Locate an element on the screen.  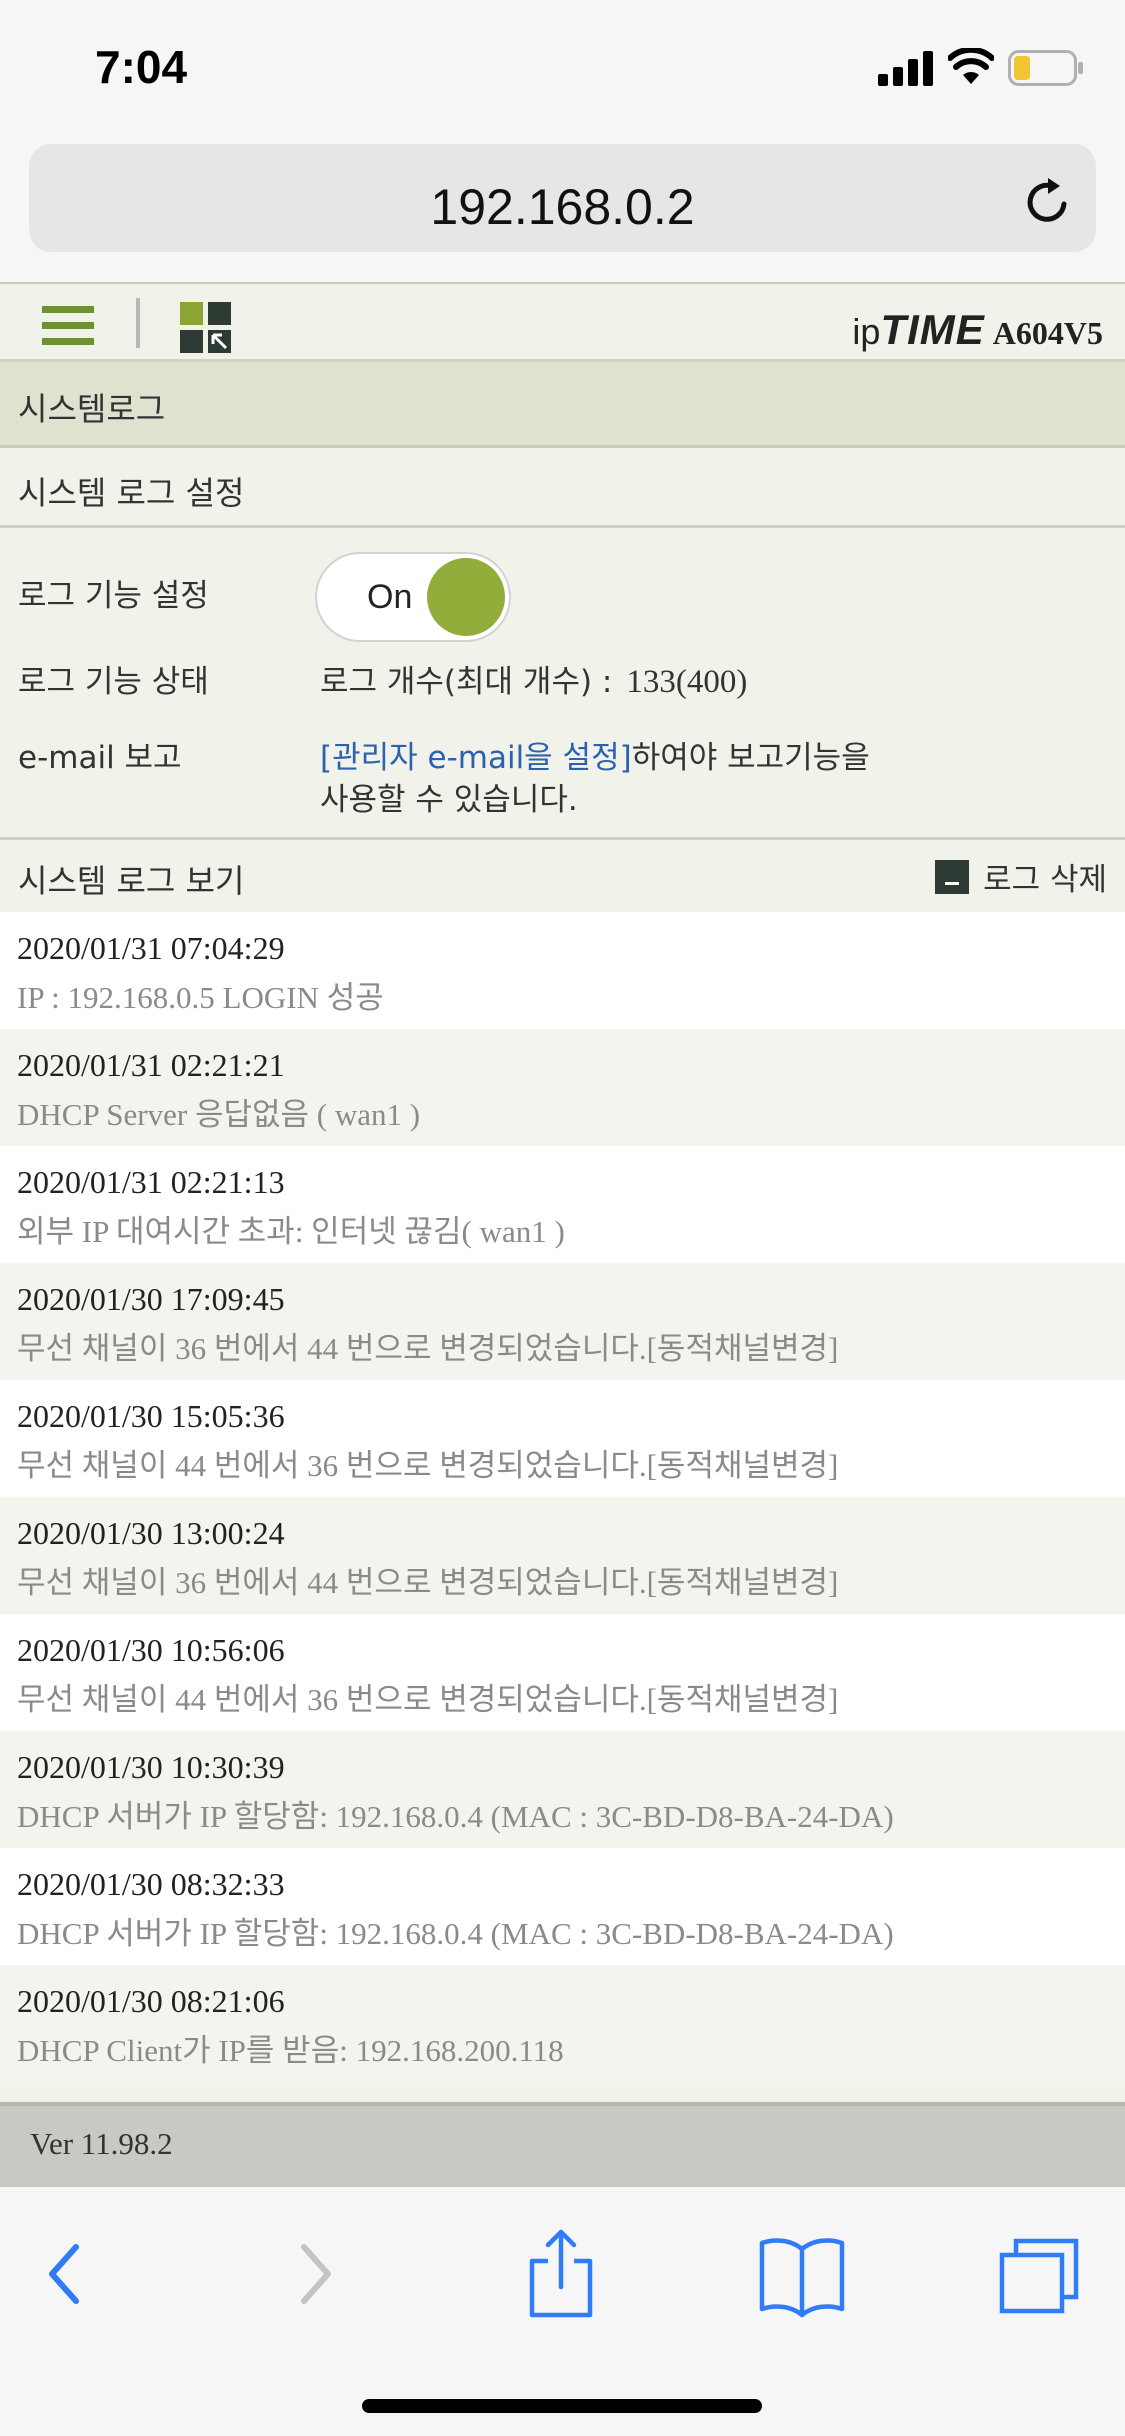
version-footer: Ver 11.98.2 is located at coordinates (562, 2144).